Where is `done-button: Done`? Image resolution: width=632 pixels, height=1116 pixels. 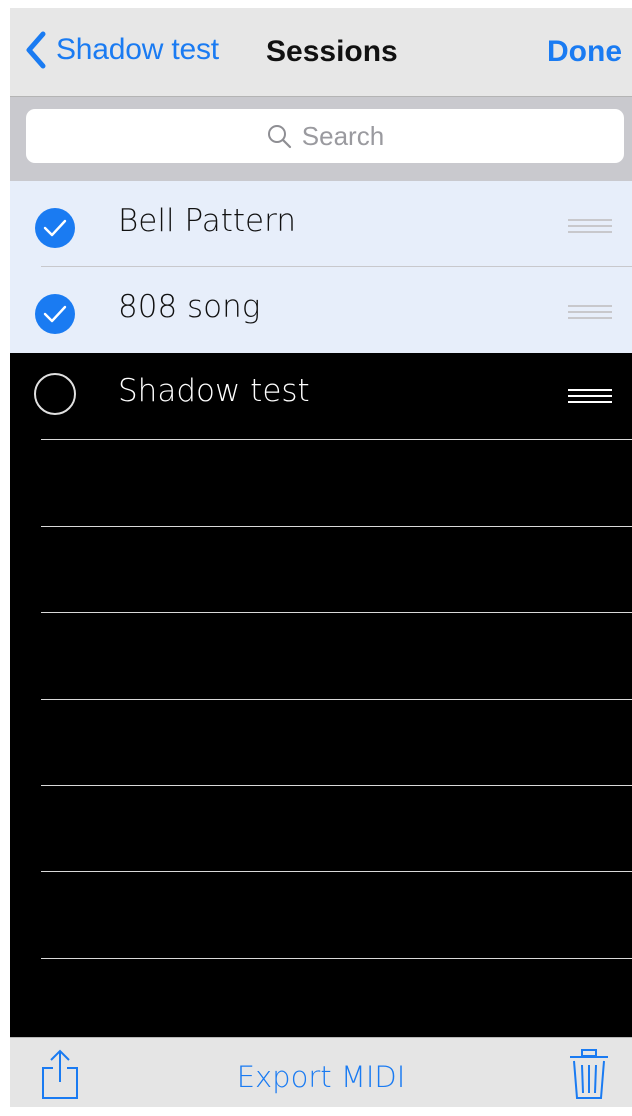
done-button: Done is located at coordinates (584, 52).